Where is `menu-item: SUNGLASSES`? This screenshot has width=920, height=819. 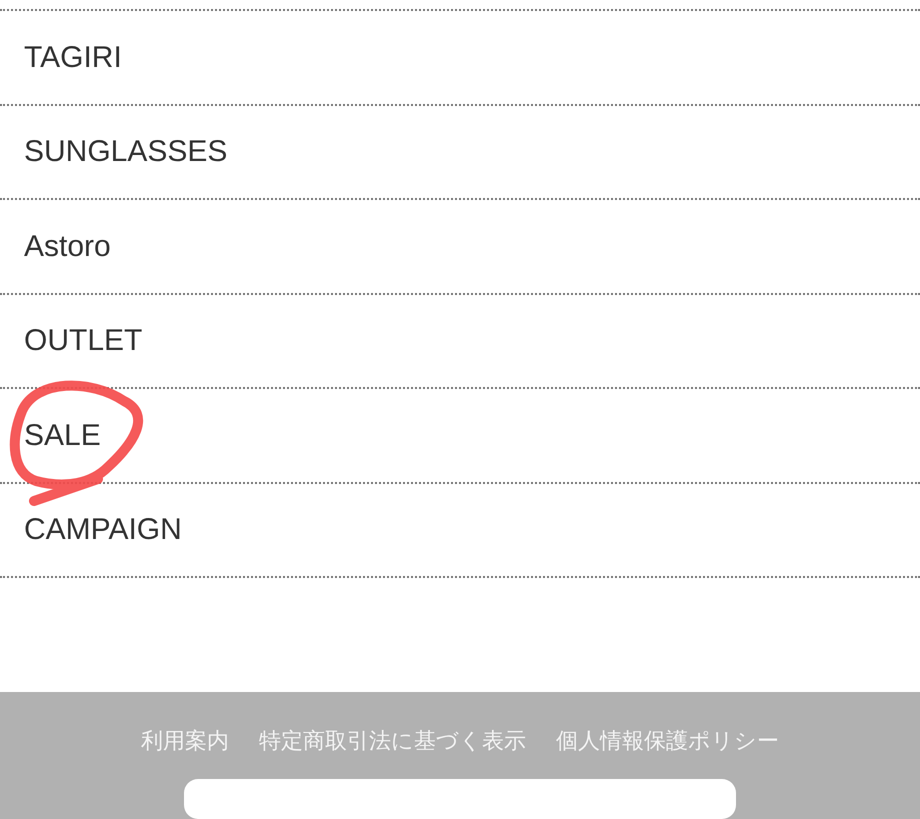 menu-item: SUNGLASSES is located at coordinates (126, 151).